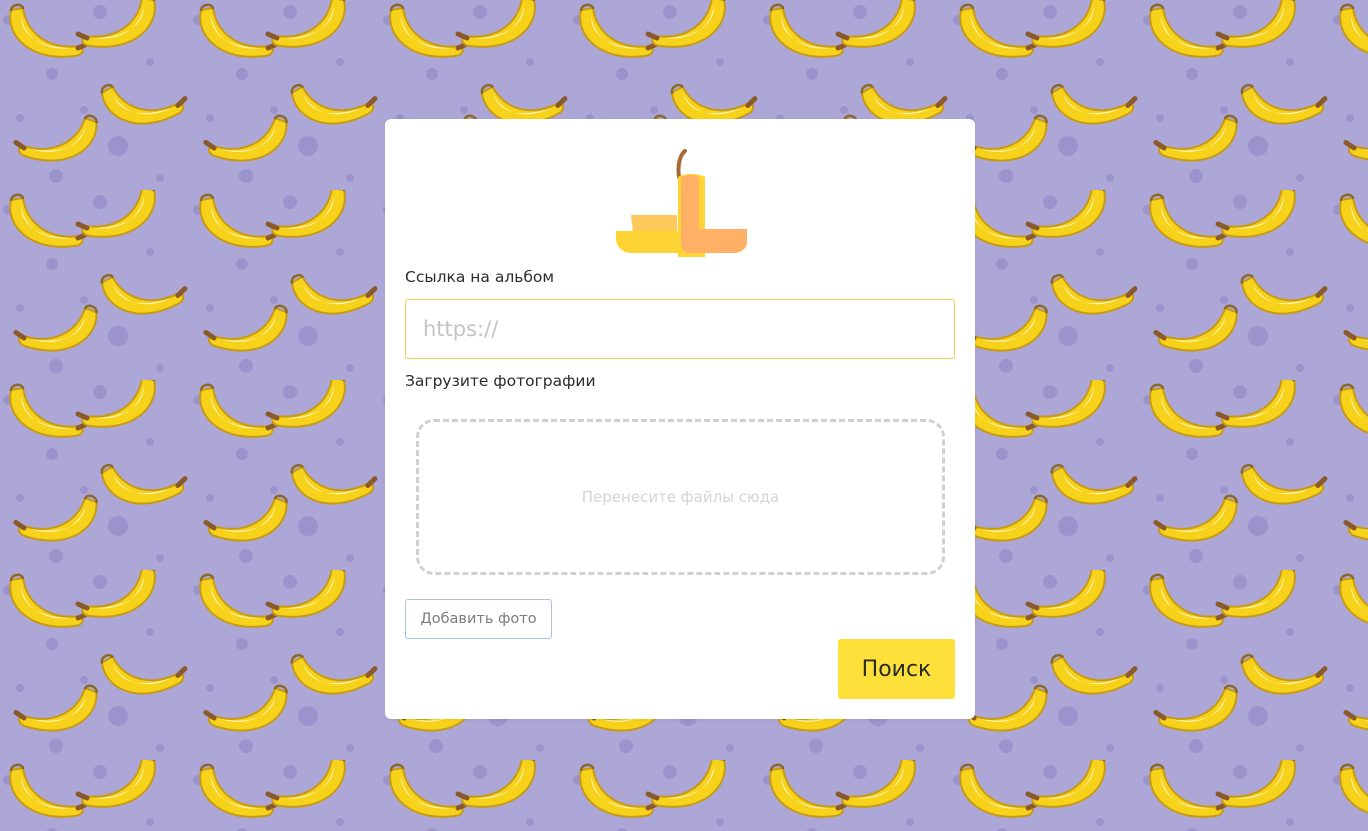  I want to click on album-link-label: Ссылка на альбом, so click(480, 277).